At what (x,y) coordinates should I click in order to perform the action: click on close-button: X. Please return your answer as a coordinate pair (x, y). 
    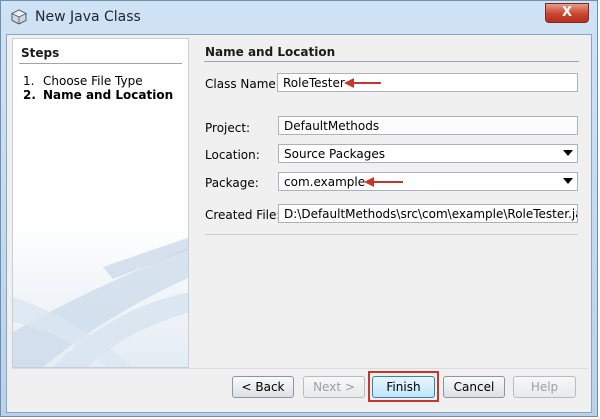
    Looking at the image, I should click on (567, 13).